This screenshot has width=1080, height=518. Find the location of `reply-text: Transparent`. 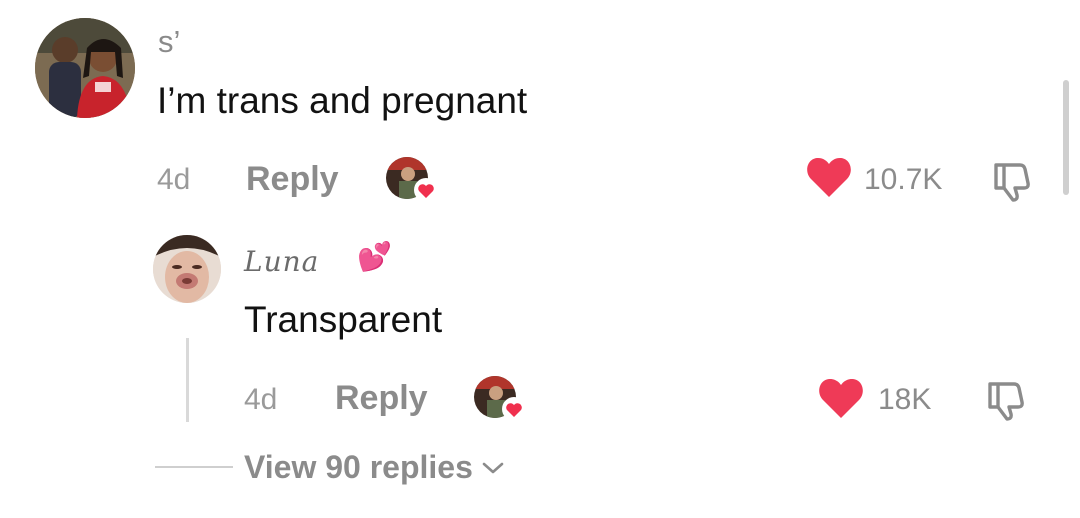

reply-text: Transparent is located at coordinates (343, 319).